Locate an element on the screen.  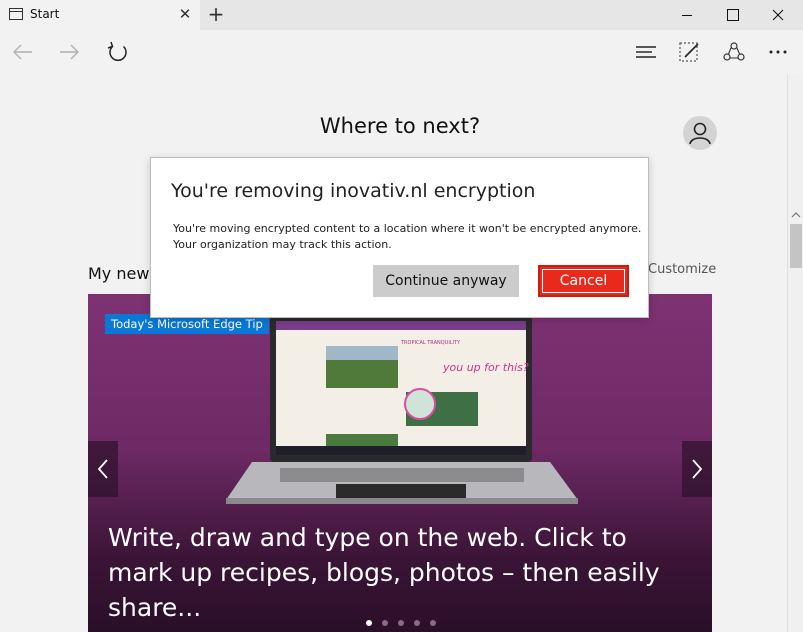
close-window-button is located at coordinates (778, 15).